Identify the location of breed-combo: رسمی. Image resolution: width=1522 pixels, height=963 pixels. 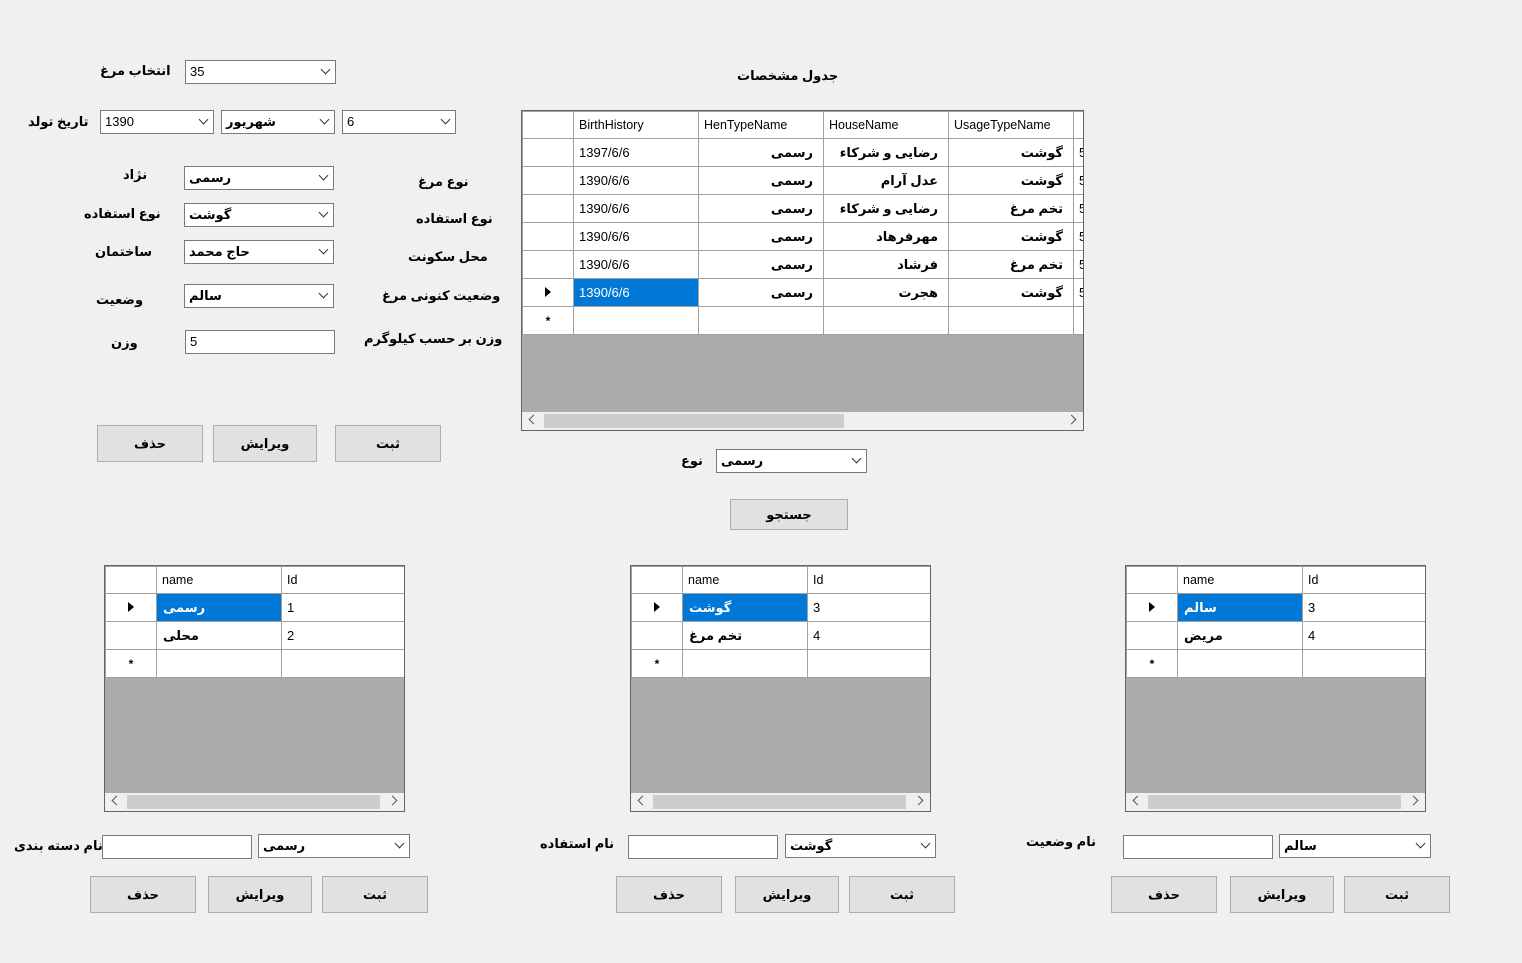
(259, 178).